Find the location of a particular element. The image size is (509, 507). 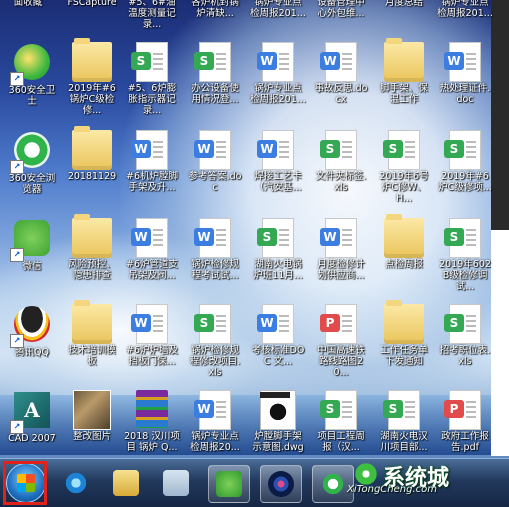

calculator-icon is located at coordinates (176, 483).